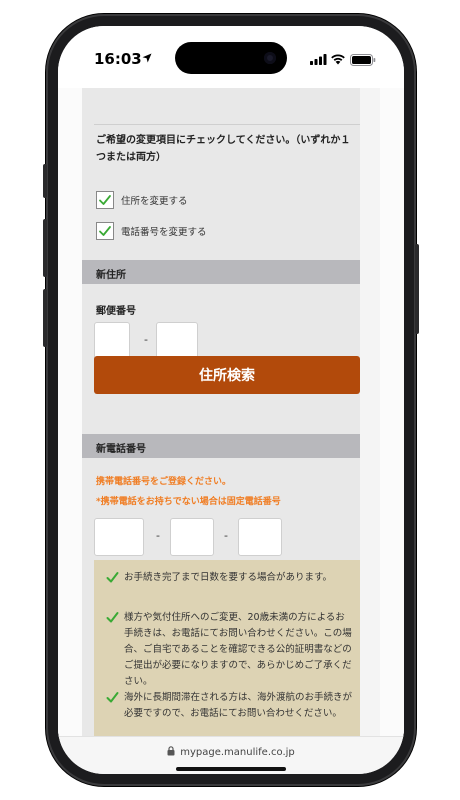 The image size is (460, 800). What do you see at coordinates (116, 311) in the screenshot?
I see `postal-code-label: 郵便番号` at bounding box center [116, 311].